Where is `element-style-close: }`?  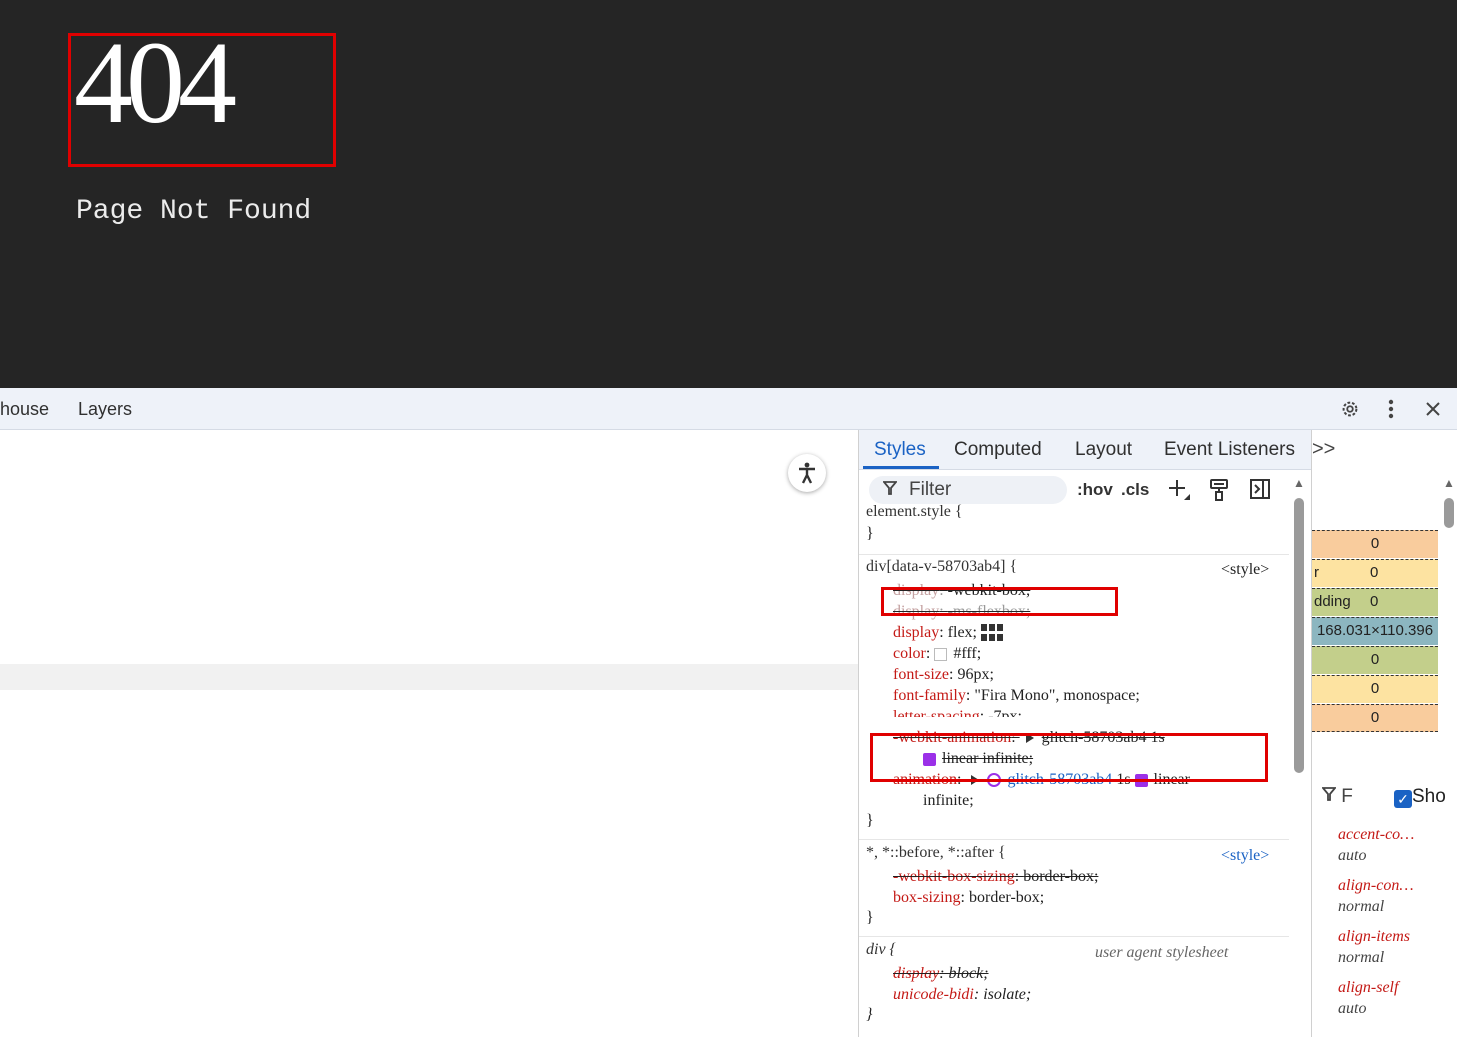
element-style-close: } is located at coordinates (870, 533).